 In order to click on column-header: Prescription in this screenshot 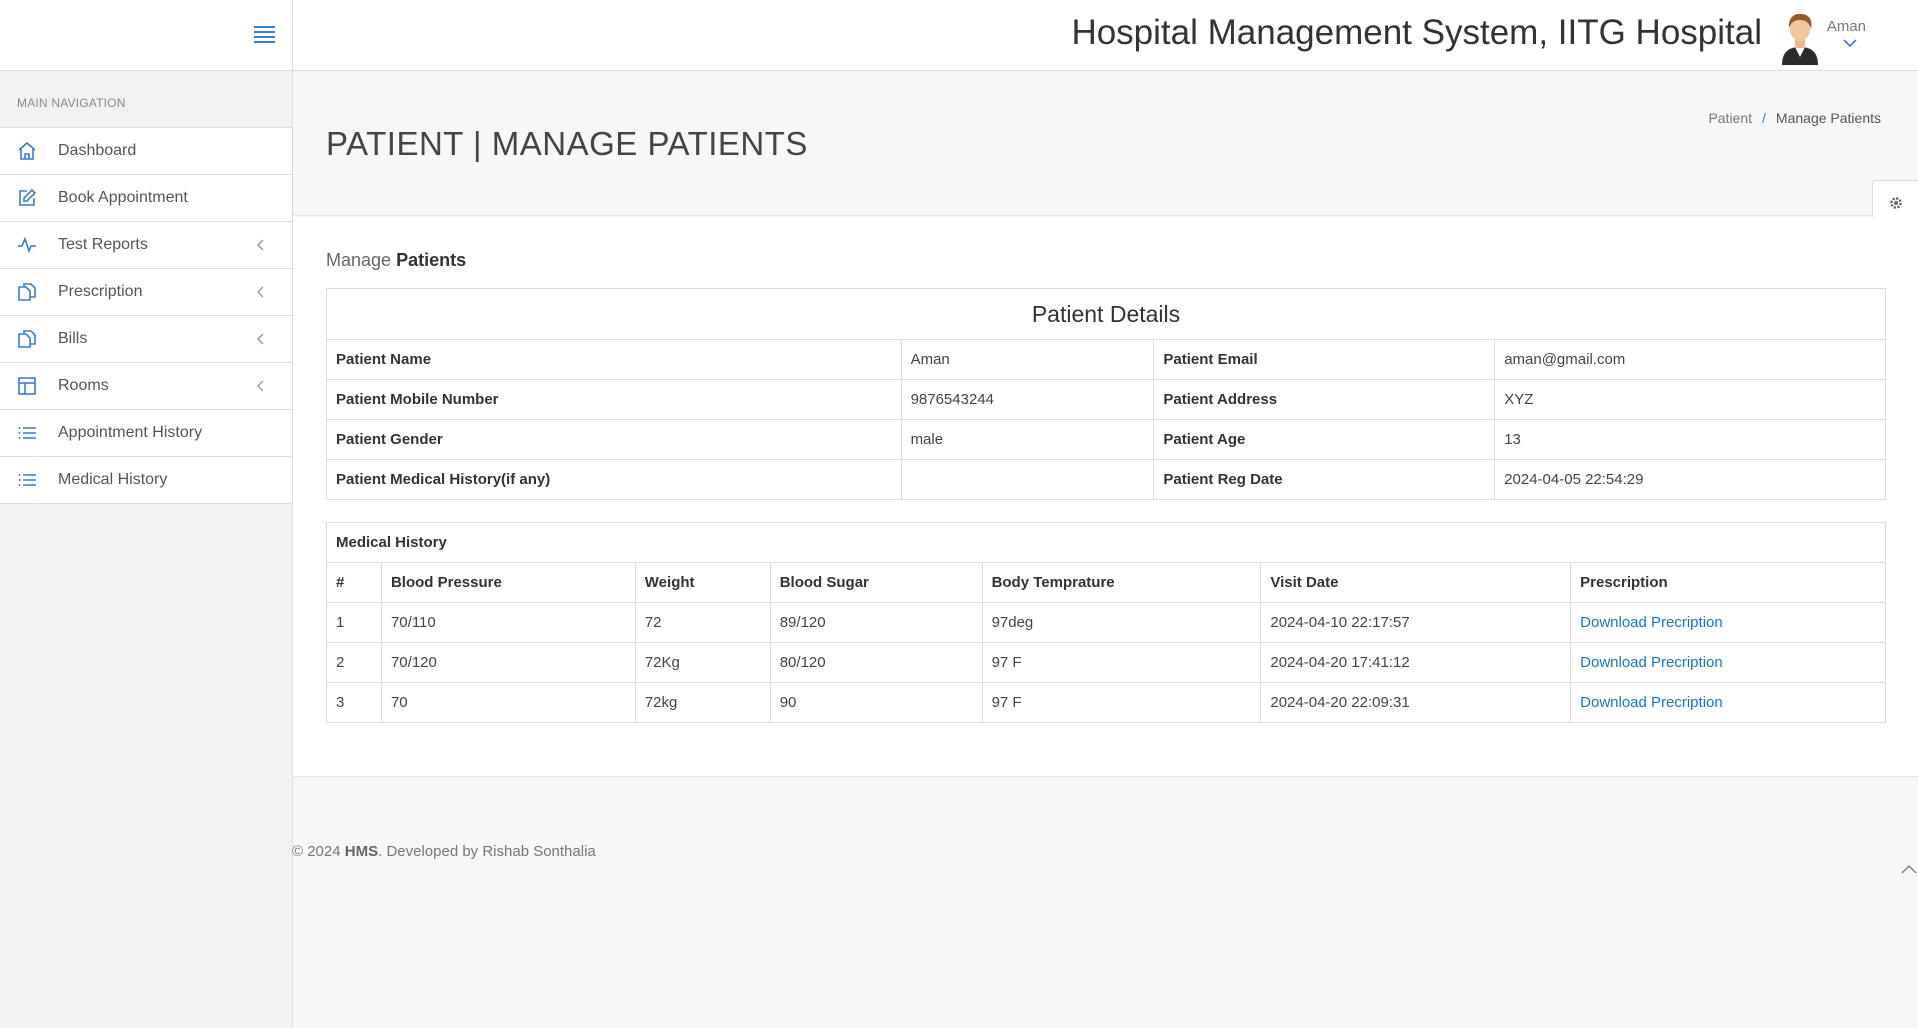, I will do `click(1728, 582)`.